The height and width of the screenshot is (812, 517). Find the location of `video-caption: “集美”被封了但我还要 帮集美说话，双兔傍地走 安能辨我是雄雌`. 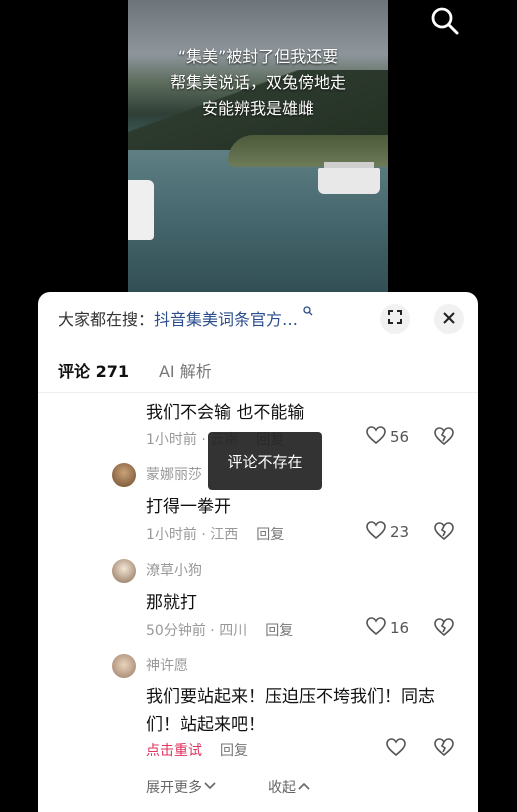

video-caption: “集美”被封了但我还要 帮集美说话，双兔傍地走 安能辨我是雄雌 is located at coordinates (258, 83).